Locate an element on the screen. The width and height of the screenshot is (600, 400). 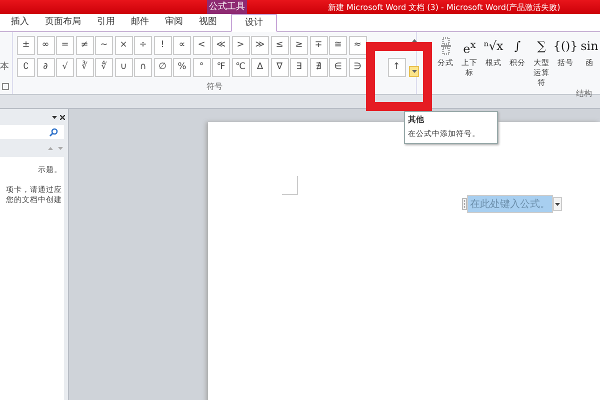
symbol-button: ÷ is located at coordinates (143, 45).